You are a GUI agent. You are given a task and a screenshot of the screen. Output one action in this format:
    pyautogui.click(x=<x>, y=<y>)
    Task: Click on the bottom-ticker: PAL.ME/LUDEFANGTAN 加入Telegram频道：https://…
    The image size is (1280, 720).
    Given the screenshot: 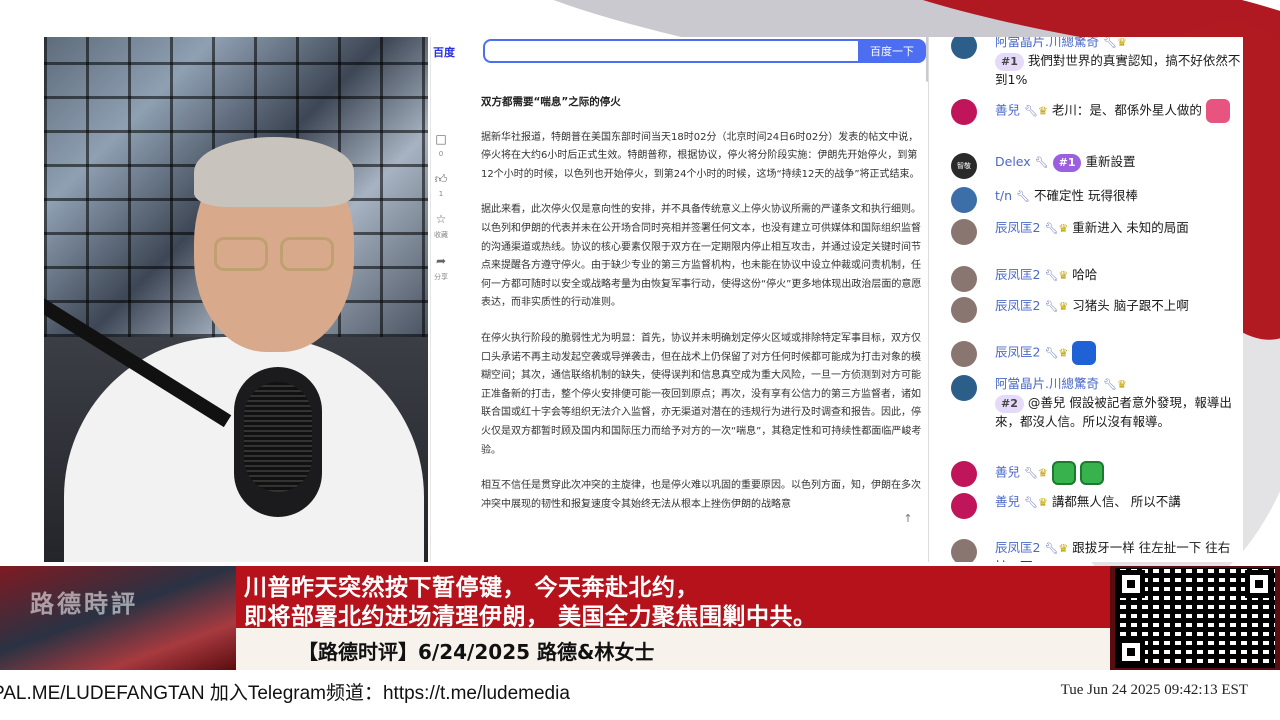 What is the action you would take?
    pyautogui.click(x=640, y=696)
    